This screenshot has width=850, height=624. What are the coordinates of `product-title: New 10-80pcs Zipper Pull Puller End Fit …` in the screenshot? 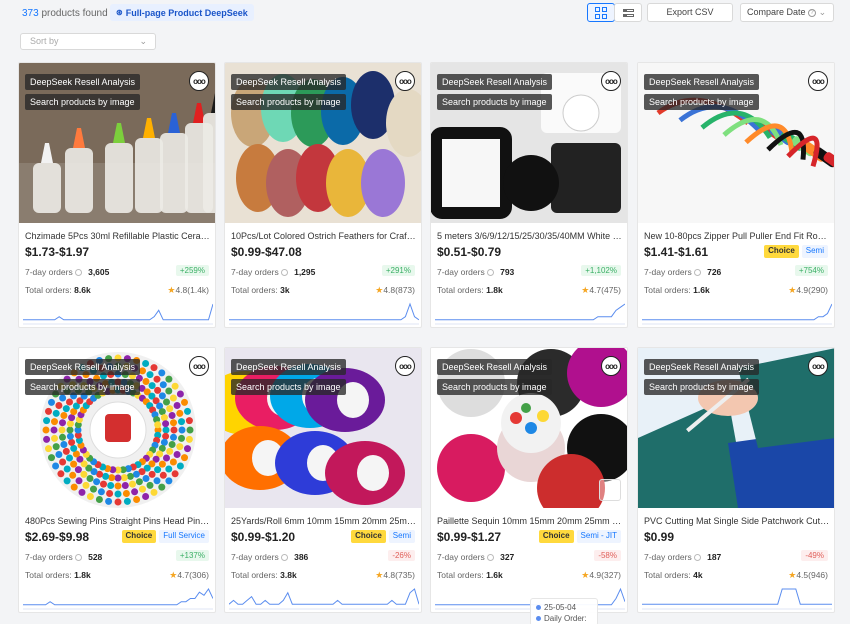 It's located at (737, 236).